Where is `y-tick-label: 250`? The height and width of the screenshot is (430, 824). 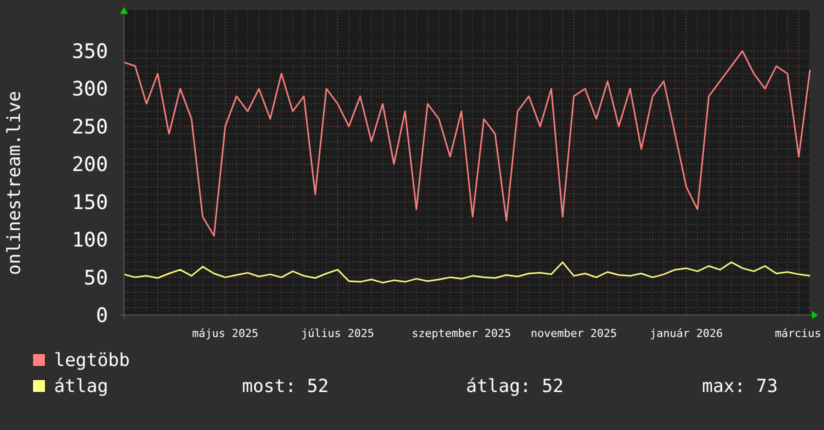
y-tick-label: 250 is located at coordinates (90, 126).